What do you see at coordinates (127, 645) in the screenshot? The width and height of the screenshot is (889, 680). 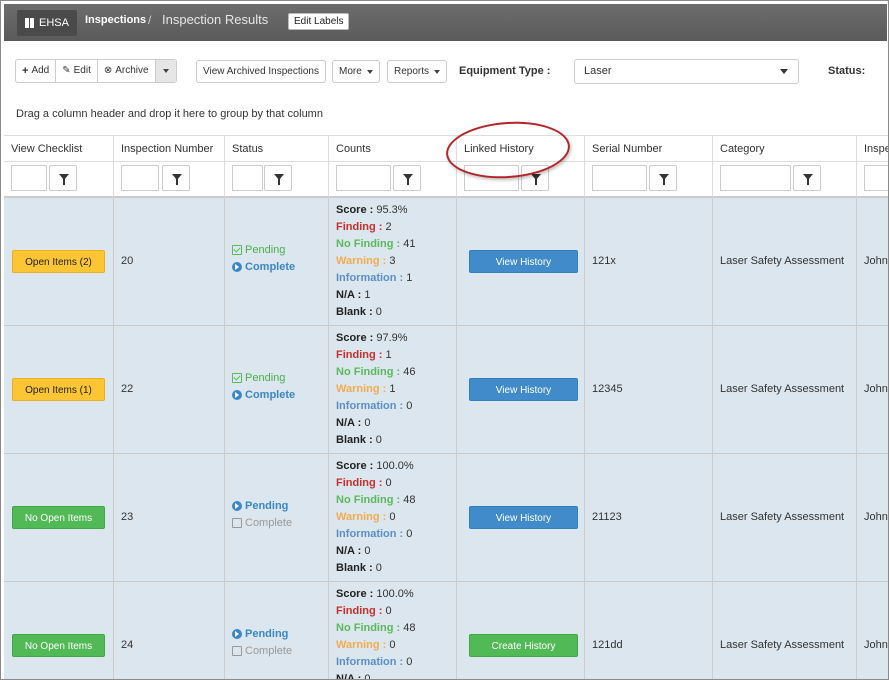 I see `inspection-number: 24` at bounding box center [127, 645].